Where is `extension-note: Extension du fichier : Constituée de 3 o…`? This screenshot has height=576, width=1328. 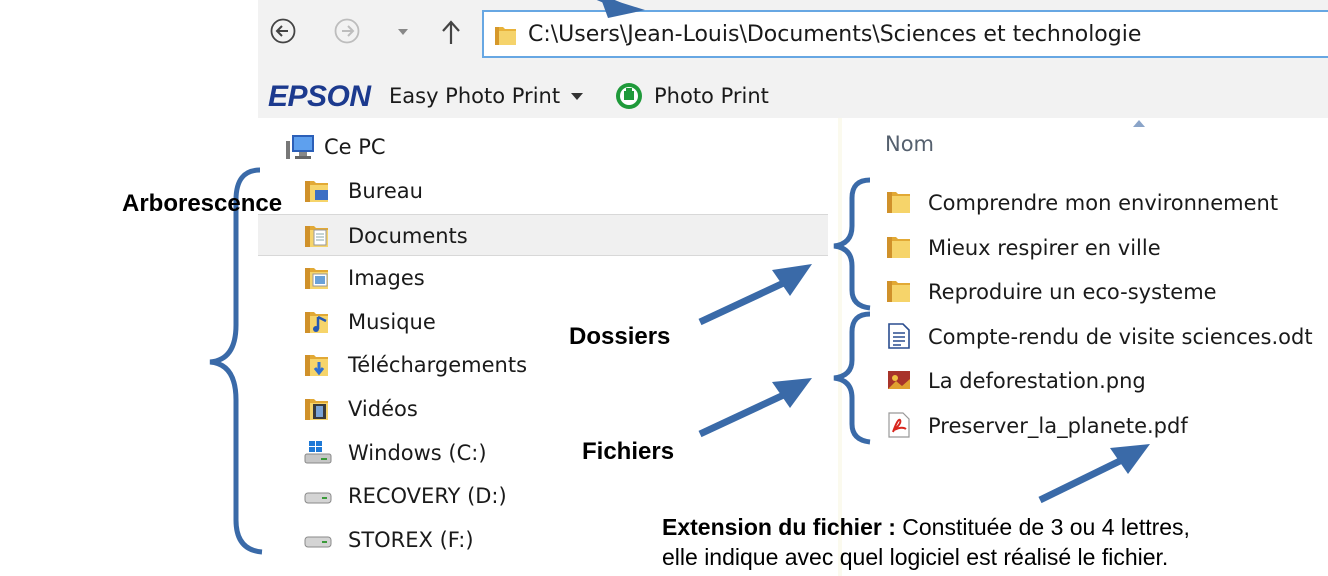 extension-note: Extension du fichier : Constituée de 3 o… is located at coordinates (995, 542).